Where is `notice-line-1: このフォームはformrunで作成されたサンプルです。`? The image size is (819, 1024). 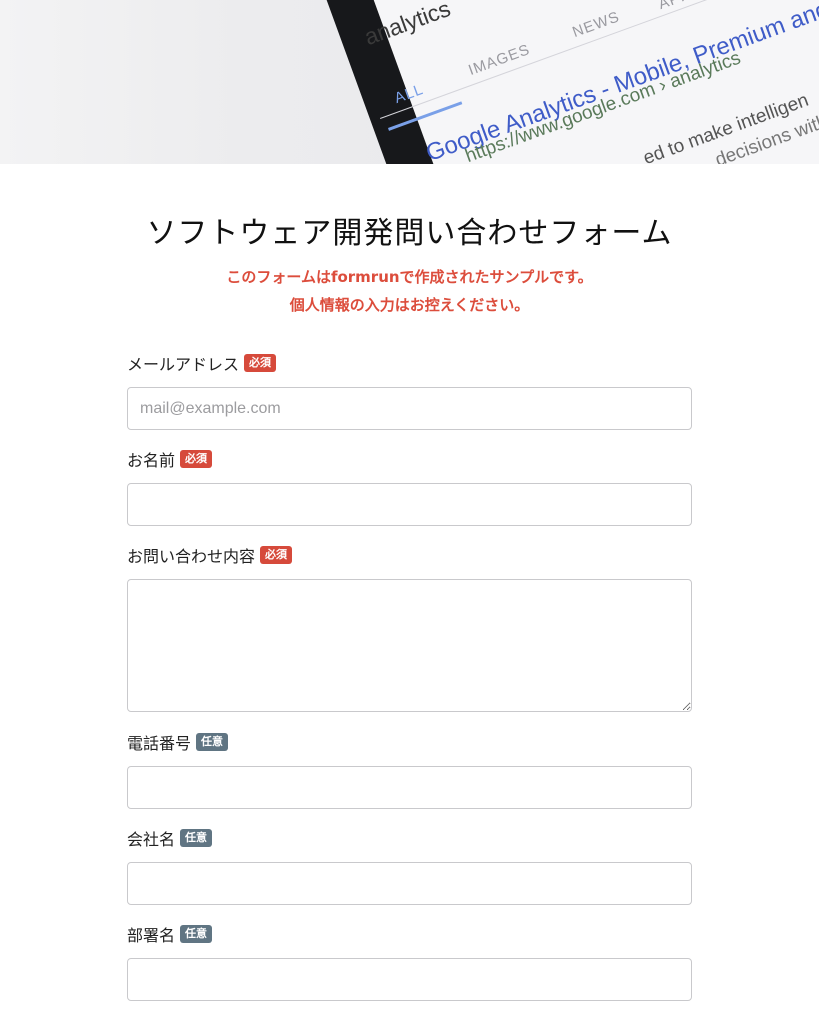 notice-line-1: このフォームはformrunで作成されたサンプルです。 is located at coordinates (409, 277).